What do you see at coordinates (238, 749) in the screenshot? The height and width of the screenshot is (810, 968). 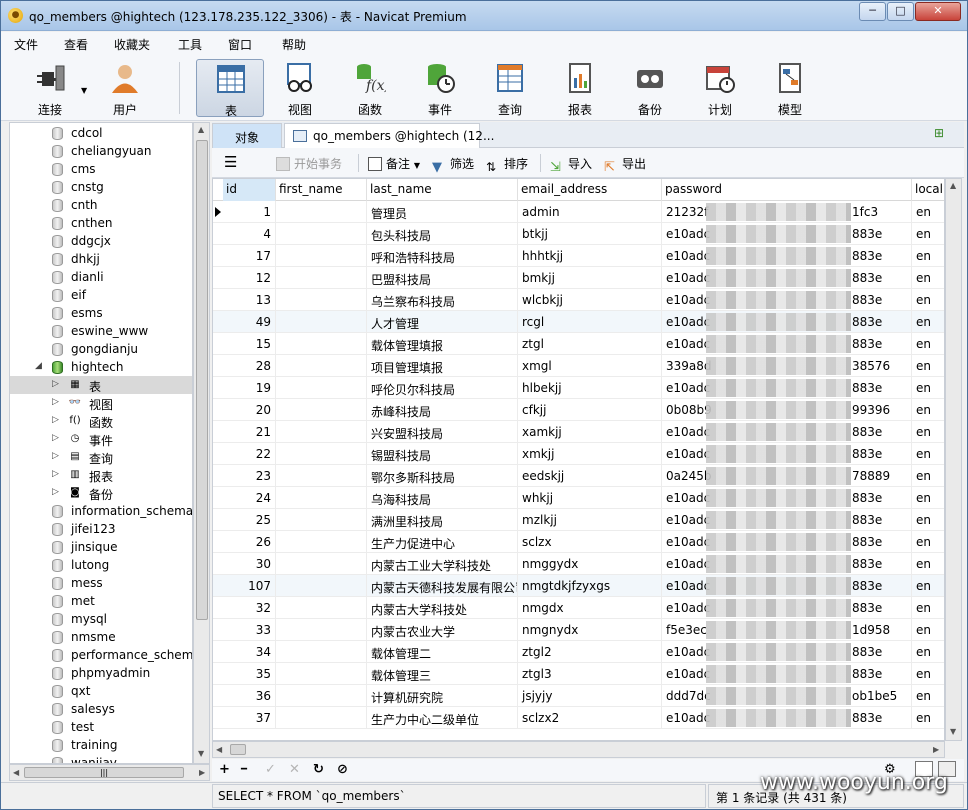 I see `grid-hscroll-thumb` at bounding box center [238, 749].